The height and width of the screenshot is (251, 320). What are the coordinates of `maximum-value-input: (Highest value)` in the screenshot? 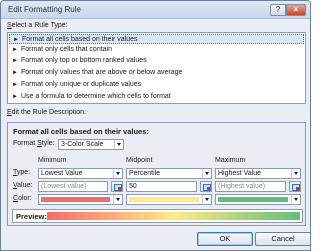 It's located at (250, 186).